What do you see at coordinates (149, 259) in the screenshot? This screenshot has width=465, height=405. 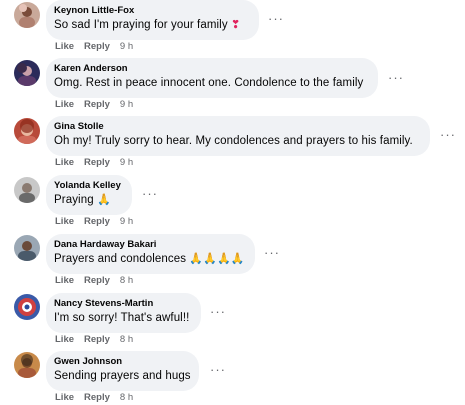 I see `comment-text: Prayers and condolences 🙏🙏🙏🙏` at bounding box center [149, 259].